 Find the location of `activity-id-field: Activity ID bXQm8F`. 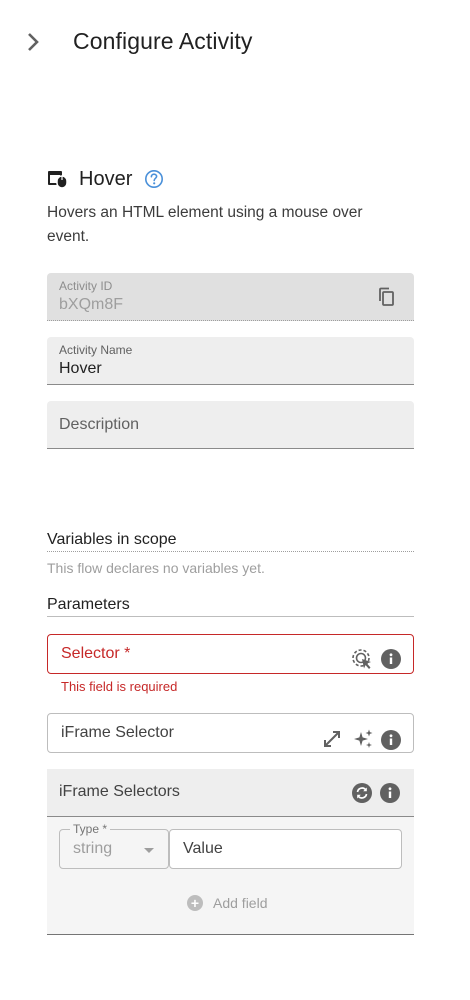

activity-id-field: Activity ID bXQm8F is located at coordinates (230, 297).